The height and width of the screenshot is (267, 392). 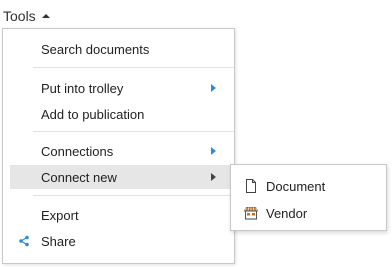 I want to click on menu-item-search-documents: Search documents, so click(x=122, y=49).